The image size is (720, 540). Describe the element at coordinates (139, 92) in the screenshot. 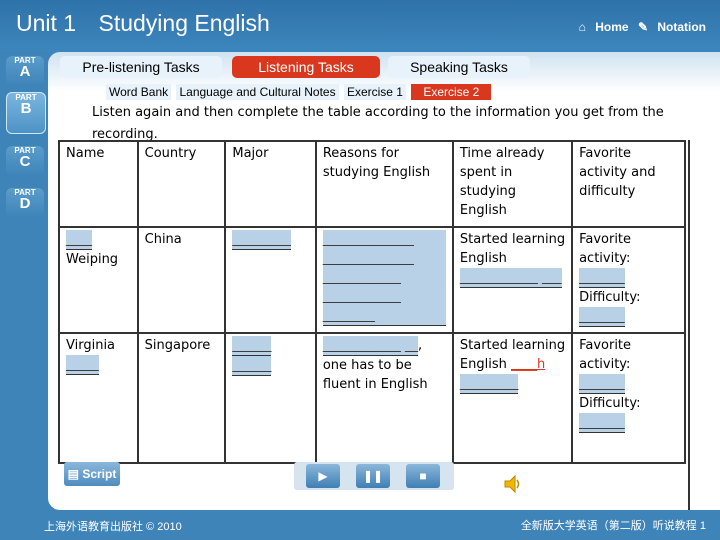

I see `subtab-word-bank: Word Bank` at that location.